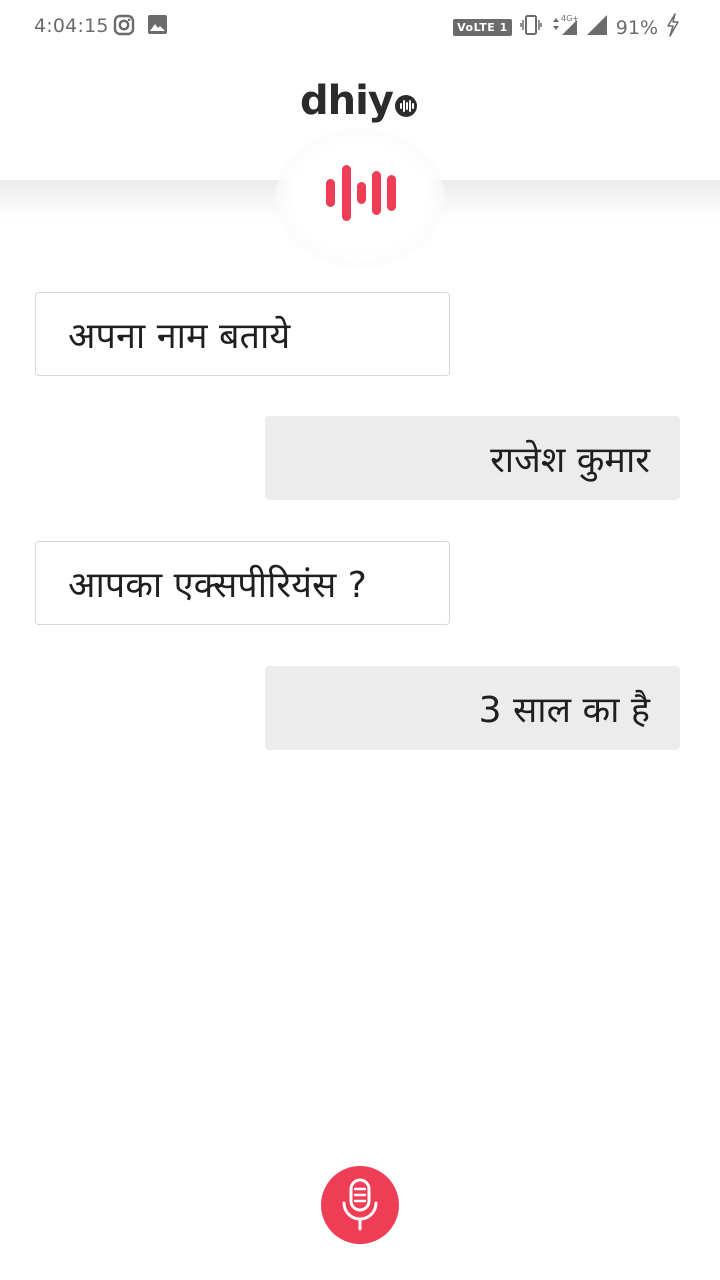  I want to click on instagram-icon, so click(124, 27).